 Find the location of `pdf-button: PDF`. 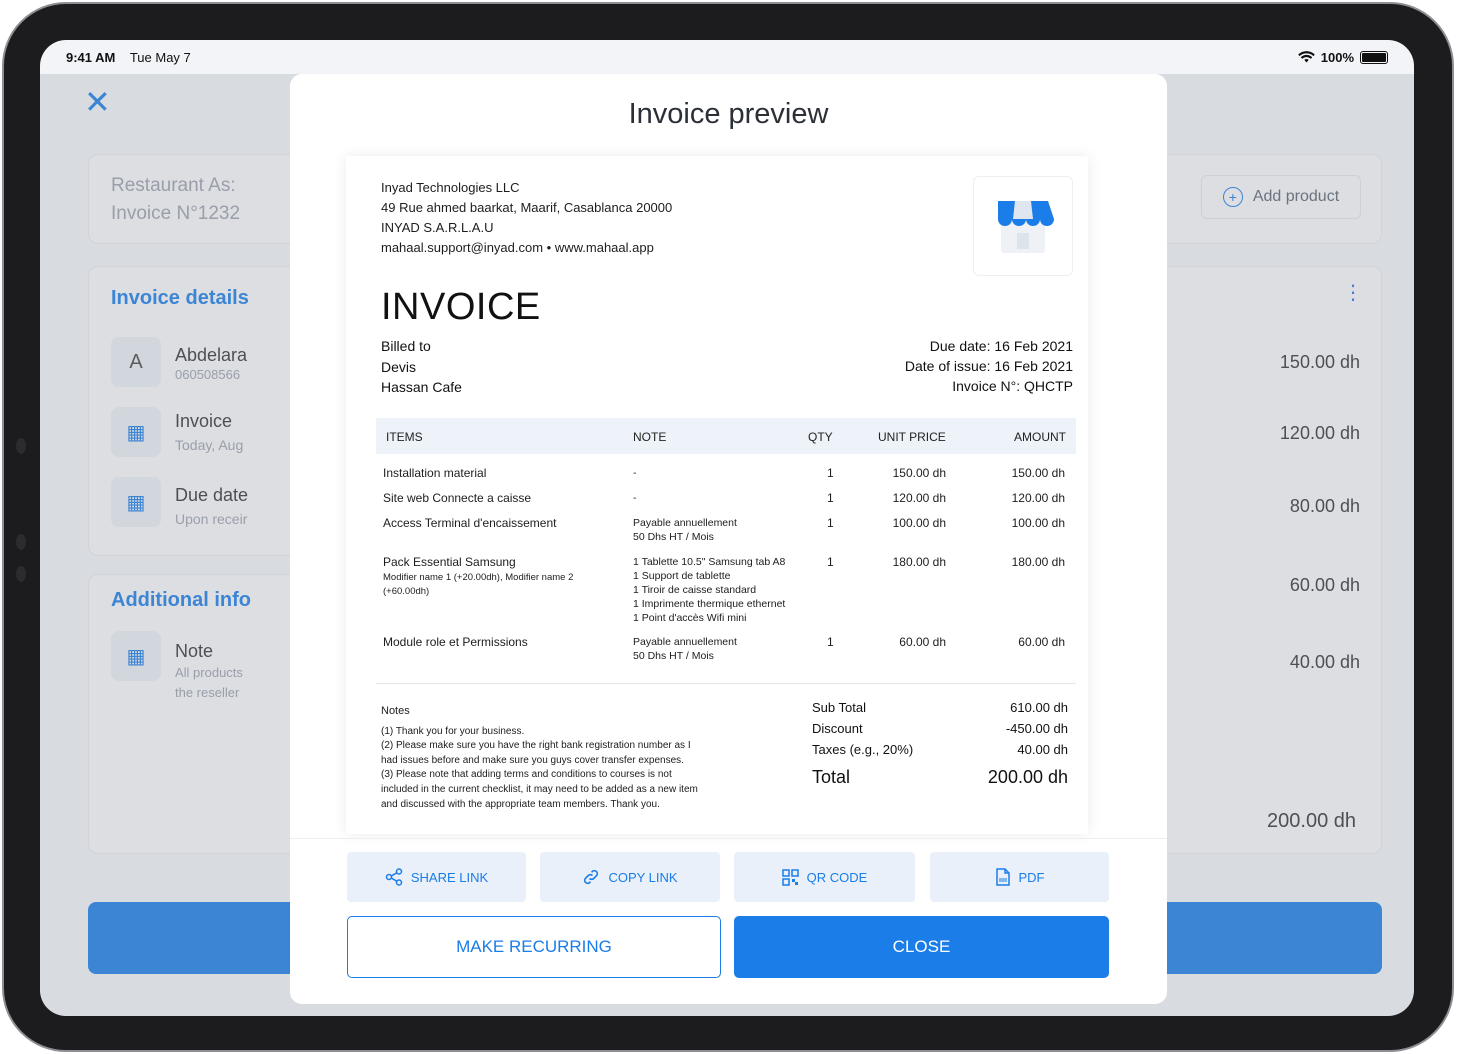

pdf-button: PDF is located at coordinates (1019, 877).